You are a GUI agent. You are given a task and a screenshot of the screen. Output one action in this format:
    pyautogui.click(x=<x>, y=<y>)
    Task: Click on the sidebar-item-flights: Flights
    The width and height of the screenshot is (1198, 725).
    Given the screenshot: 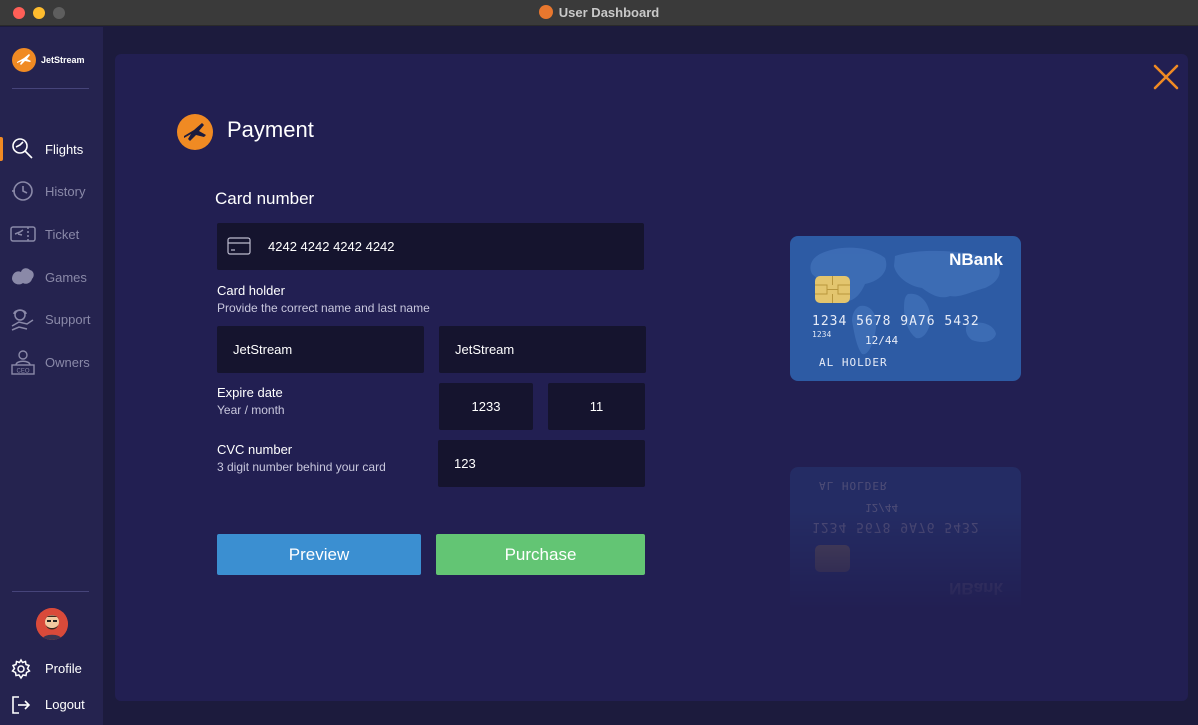 What is the action you would take?
    pyautogui.click(x=51, y=149)
    